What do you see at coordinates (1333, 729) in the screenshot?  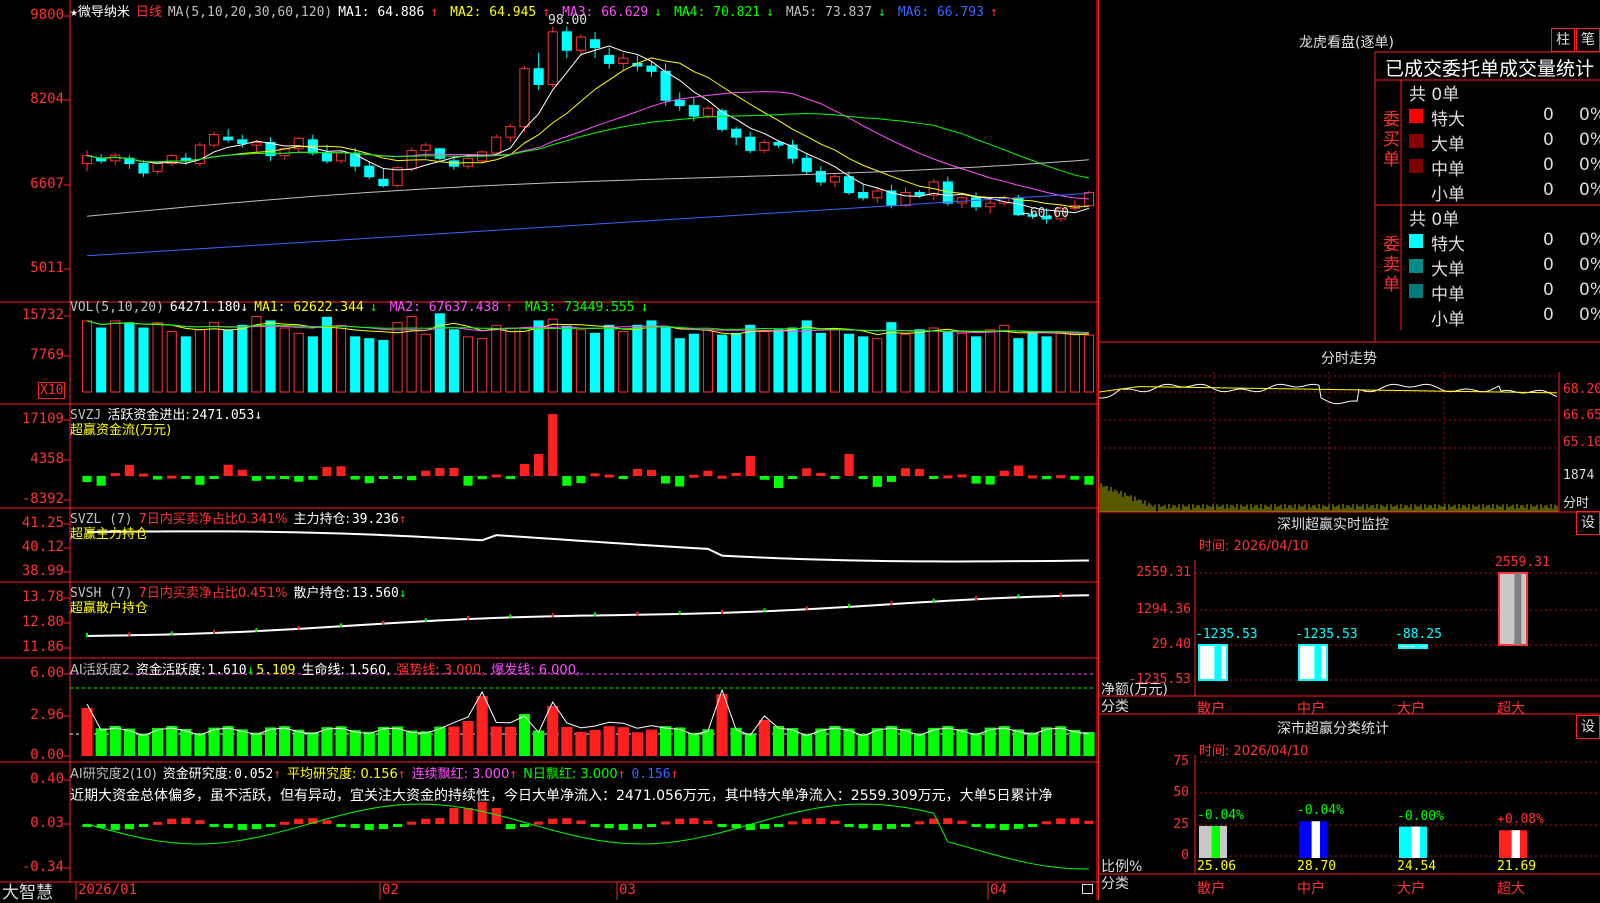 I see `sc-stats-title: 深市超赢分类统计` at bounding box center [1333, 729].